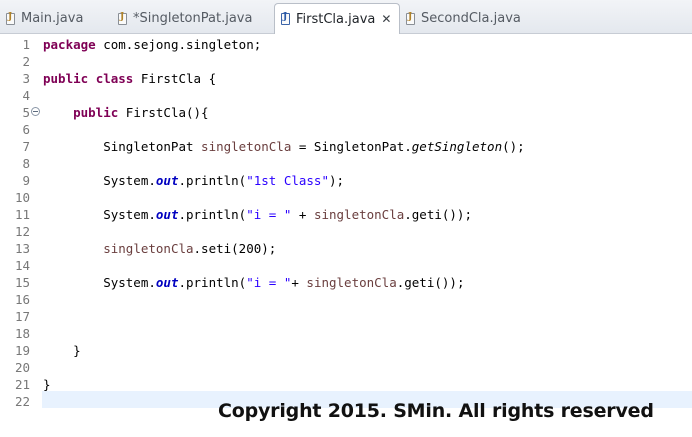 The height and width of the screenshot is (437, 692). Describe the element at coordinates (26, 163) in the screenshot. I see `line-number: 8` at that location.